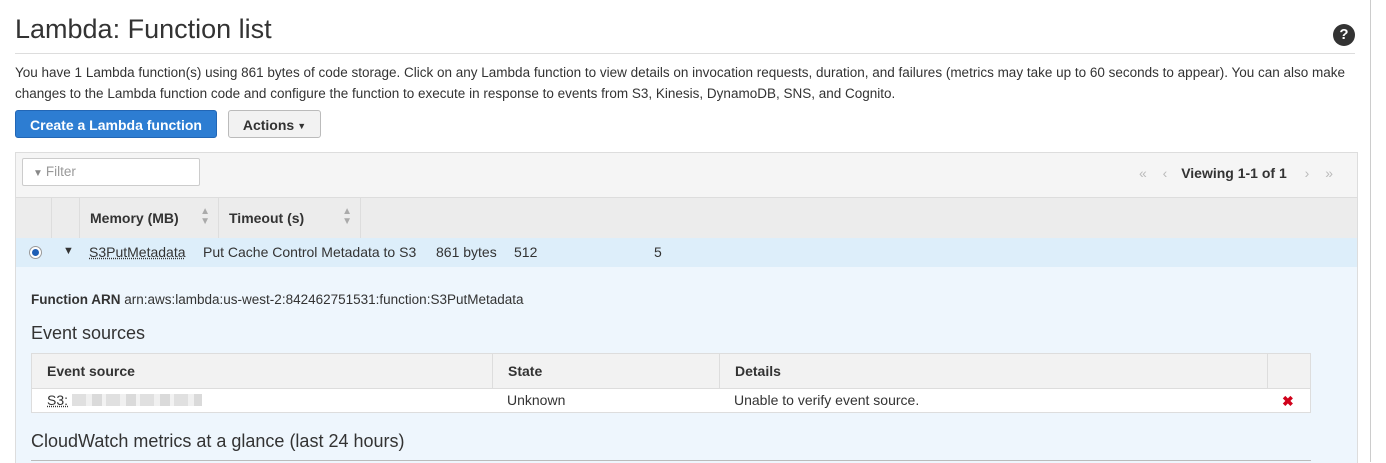 The width and height of the screenshot is (1386, 463). Describe the element at coordinates (134, 218) in the screenshot. I see `column-header-memory-label: Memory (MB)` at that location.